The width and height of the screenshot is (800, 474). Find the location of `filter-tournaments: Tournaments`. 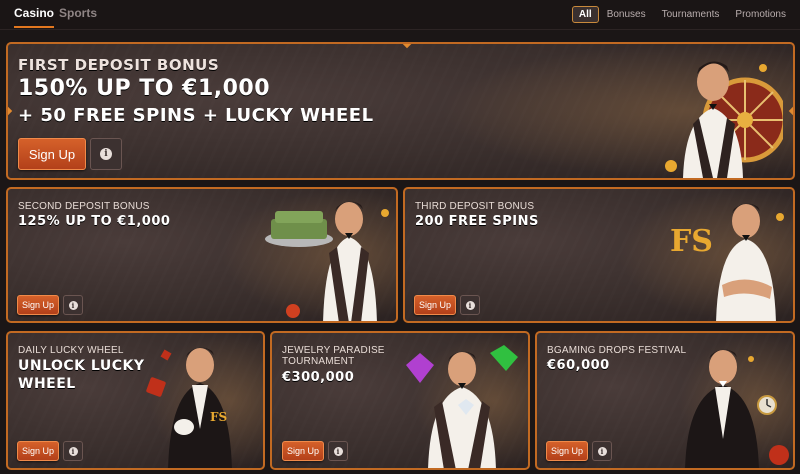

filter-tournaments: Tournaments is located at coordinates (691, 14).